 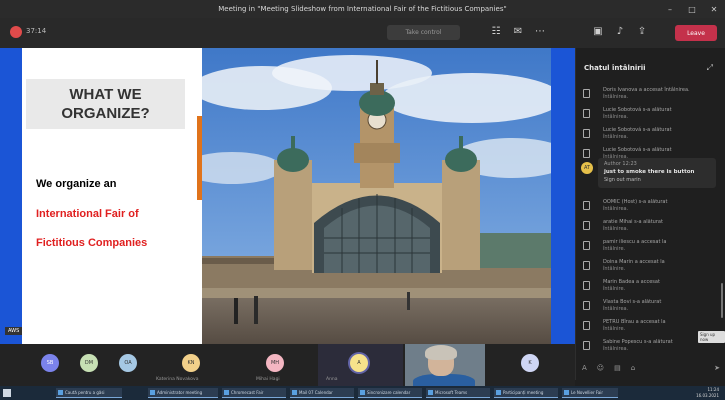 I want to click on avatar: K, so click(x=530, y=363).